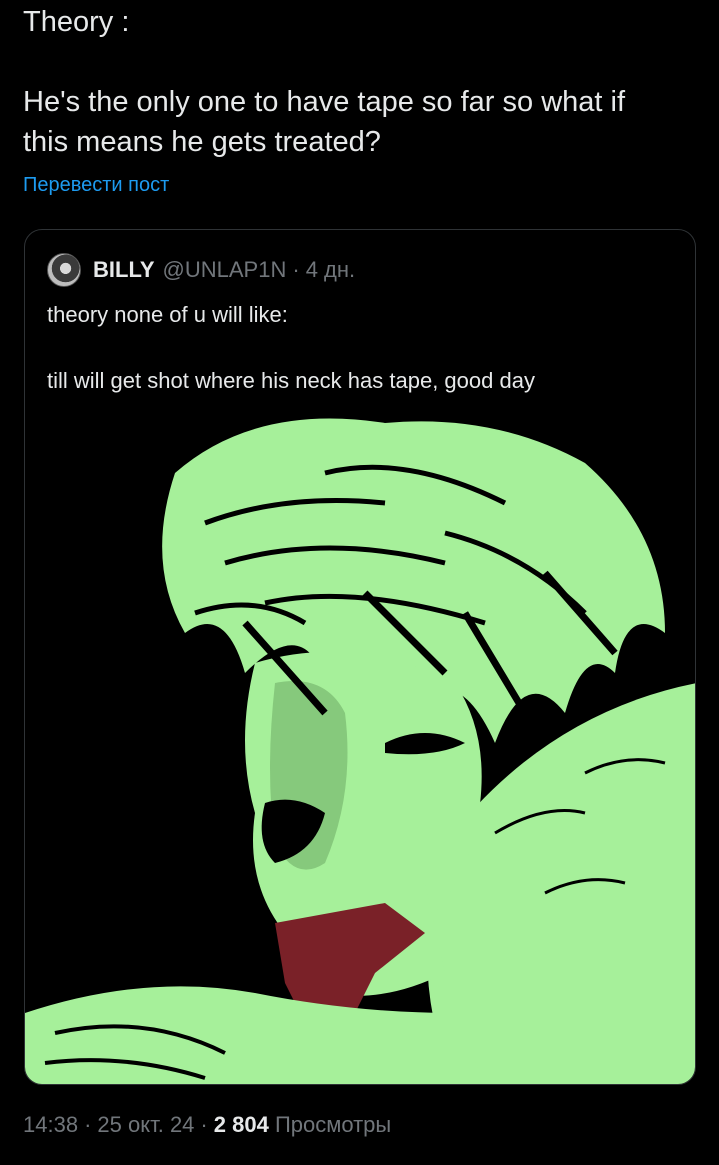 The image size is (719, 1165). I want to click on quoted-post-header: BILLY @UNLAP1N · 4 дн., so click(201, 270).